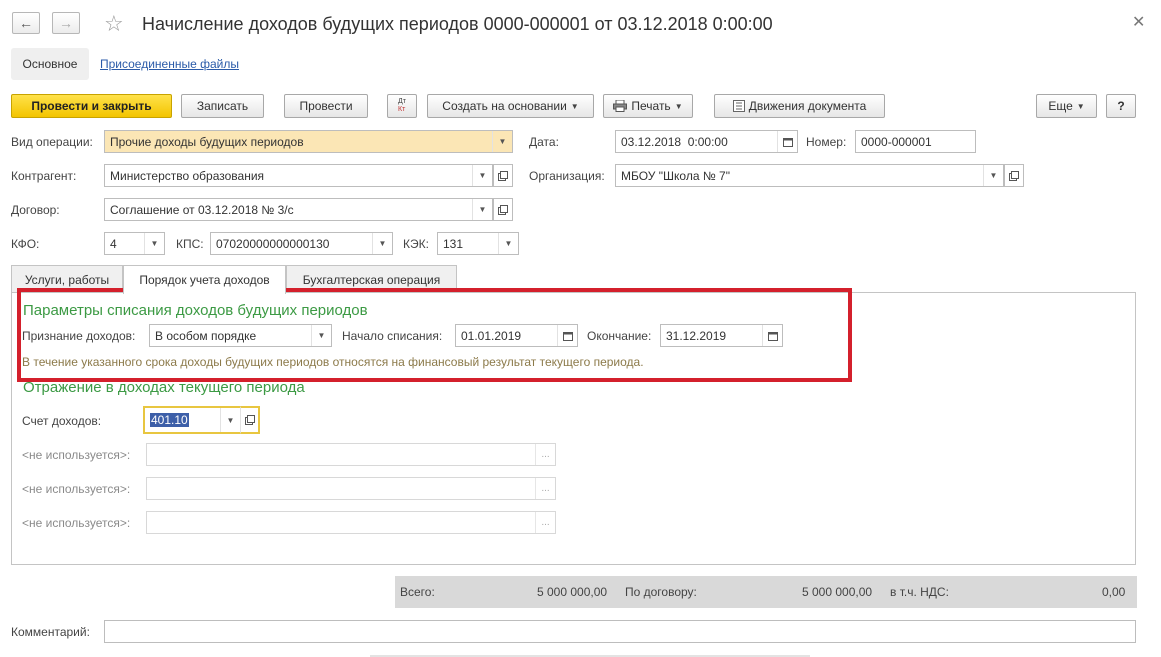 This screenshot has height=657, width=1161. I want to click on more-button: Еще ▼, so click(1066, 106).